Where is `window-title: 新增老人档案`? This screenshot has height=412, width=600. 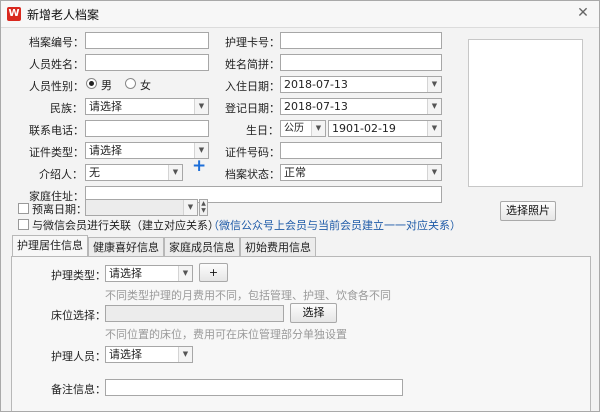
window-title: 新增老人档案 is located at coordinates (63, 15).